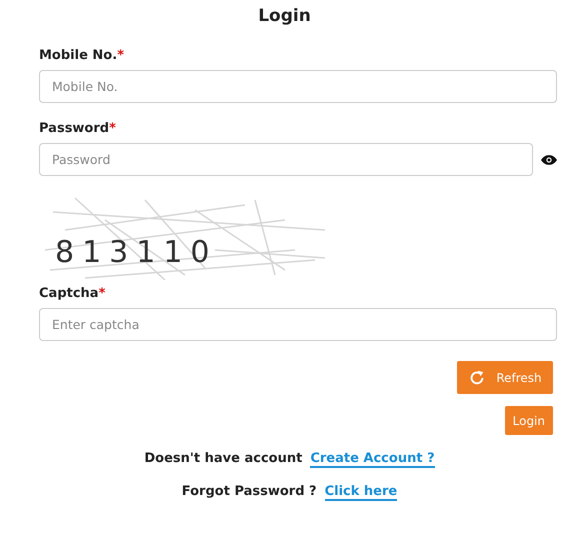 The image size is (569, 547). I want to click on eye-icon, so click(549, 159).